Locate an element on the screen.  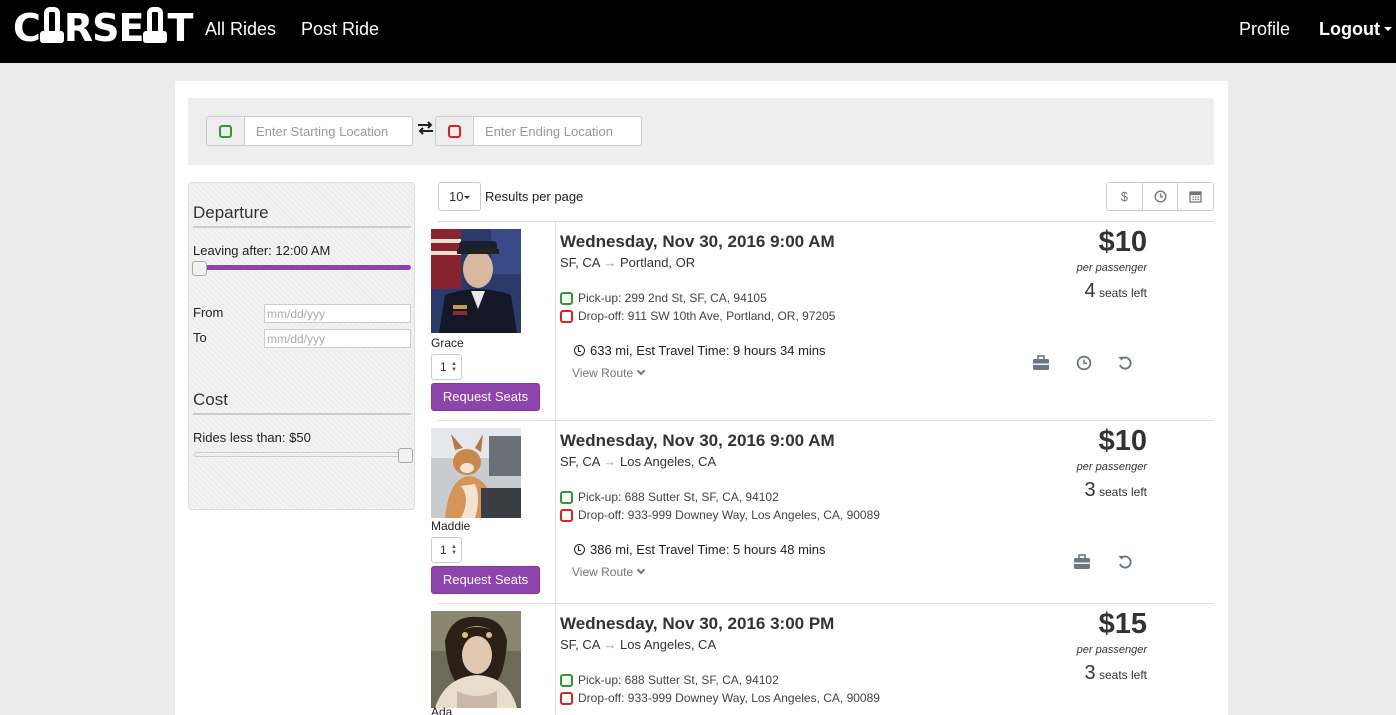
travel-info: 633 mi, Est Travel Time: 9 hours 34 mins is located at coordinates (700, 350).